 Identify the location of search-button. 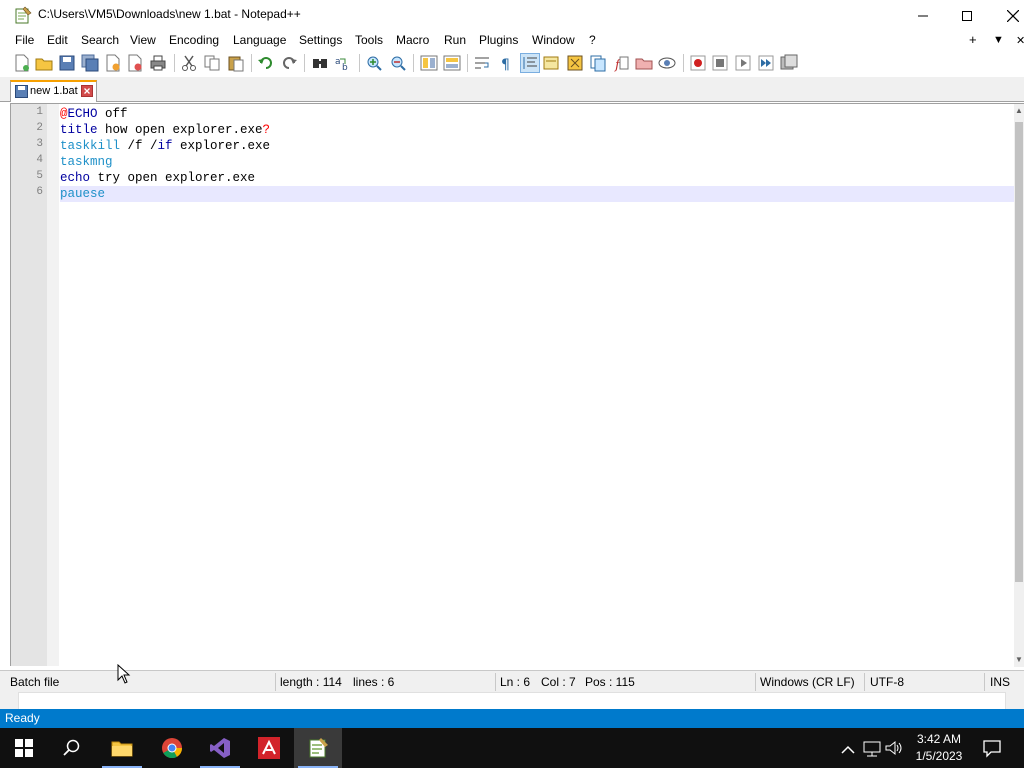
(72, 748).